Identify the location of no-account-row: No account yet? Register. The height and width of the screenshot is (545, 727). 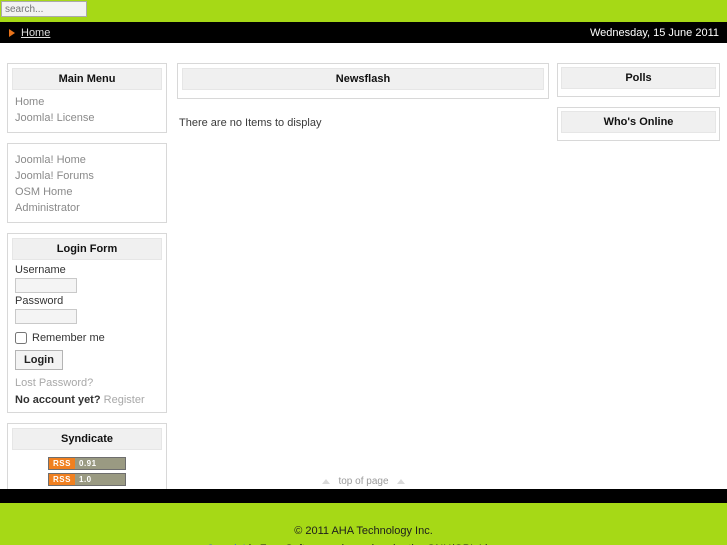
(87, 400).